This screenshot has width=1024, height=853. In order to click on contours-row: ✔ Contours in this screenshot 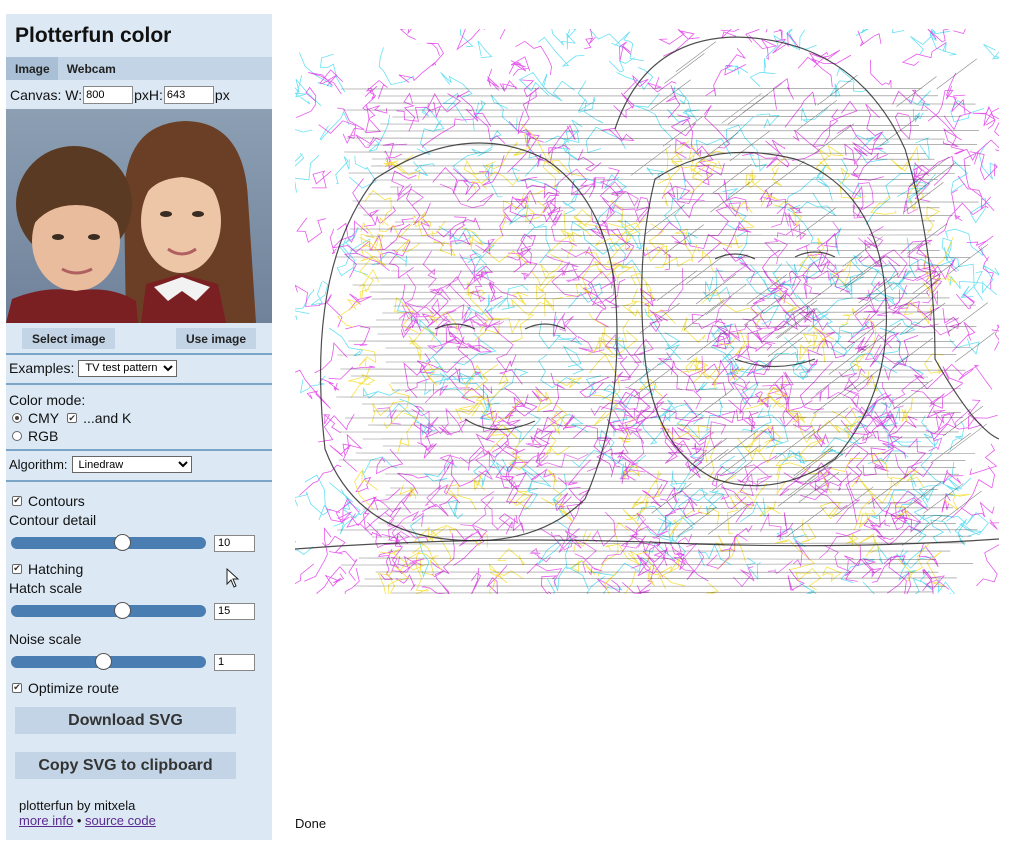, I will do `click(139, 500)`.